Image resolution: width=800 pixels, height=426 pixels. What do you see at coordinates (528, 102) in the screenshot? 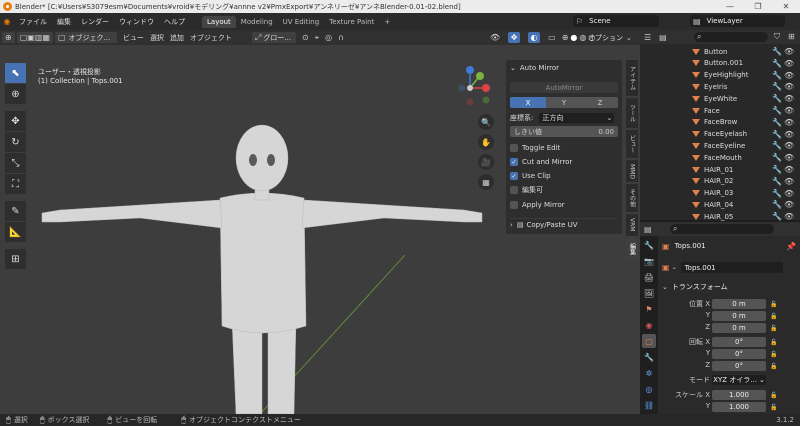
I see `axis-x-button: X` at bounding box center [528, 102].